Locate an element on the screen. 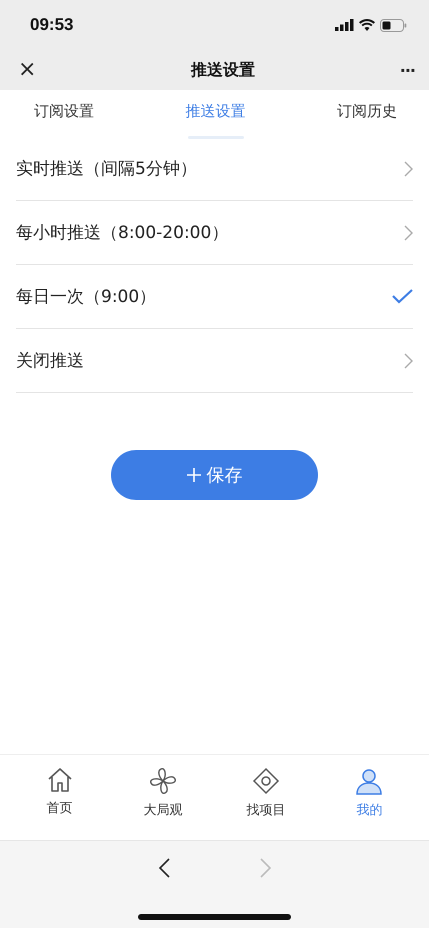  option-row: 关闭推送 is located at coordinates (214, 361).